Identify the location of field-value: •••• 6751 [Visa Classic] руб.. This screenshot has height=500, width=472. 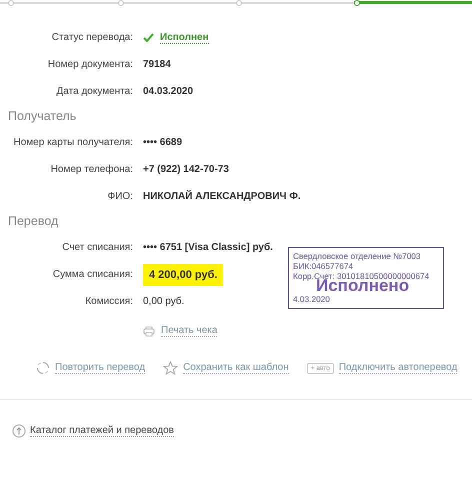
(208, 247).